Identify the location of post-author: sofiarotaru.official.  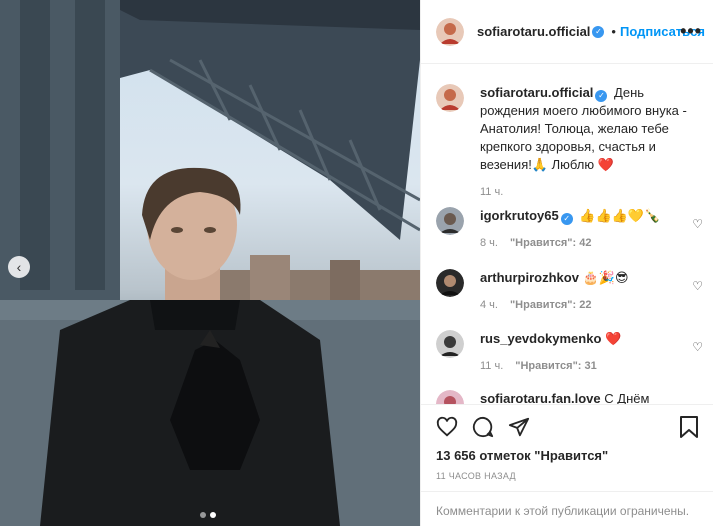
(533, 31).